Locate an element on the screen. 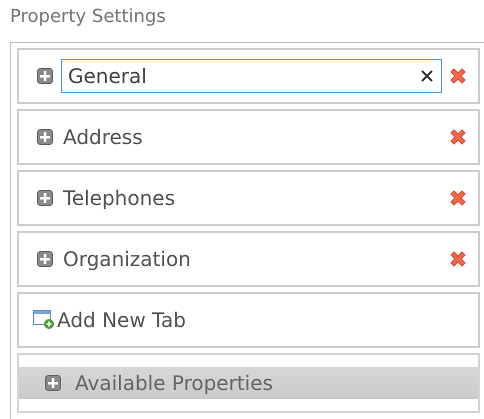 This screenshot has width=484, height=419. section-title: Property Settings is located at coordinates (88, 17).